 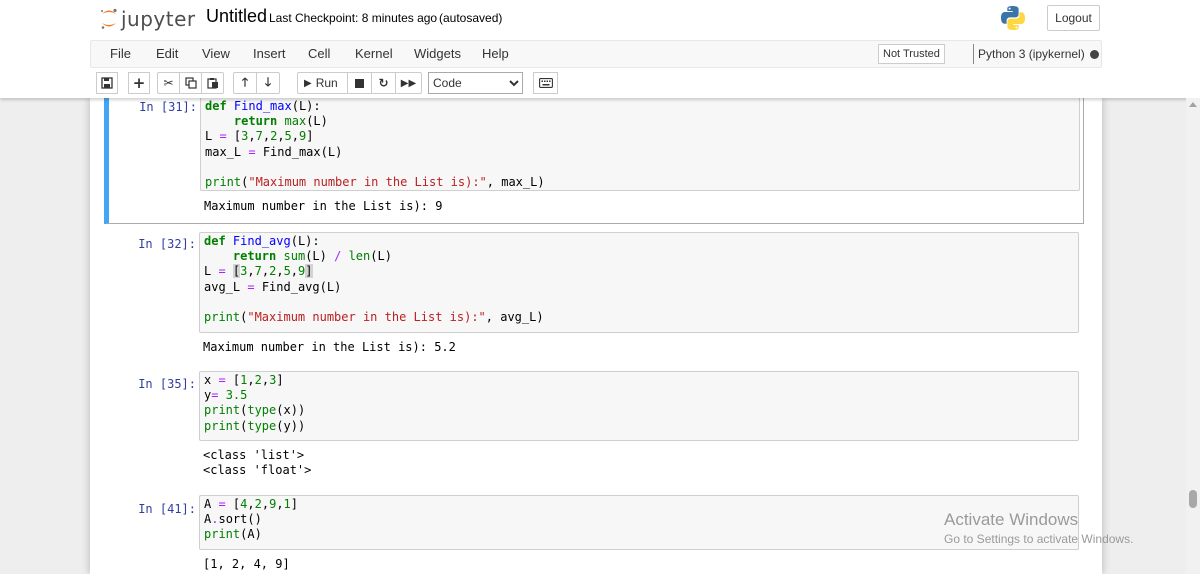 I want to click on code-line: def Find_max(L):, so click(x=263, y=106).